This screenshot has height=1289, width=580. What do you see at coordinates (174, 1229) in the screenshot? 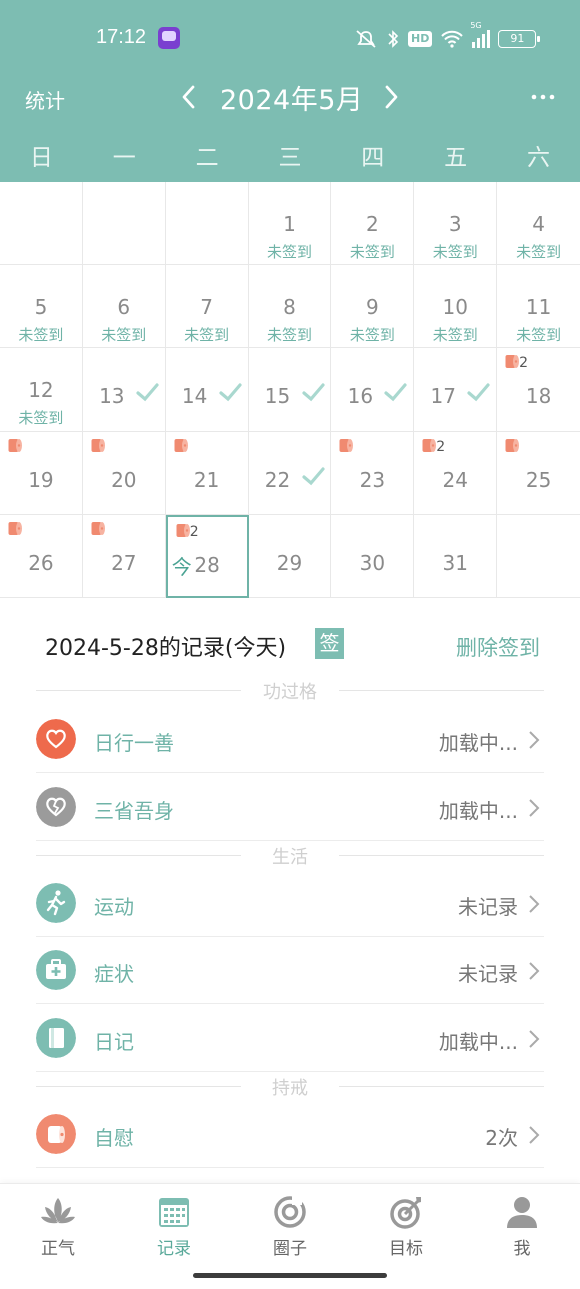
I see `tab-record: 记录` at bounding box center [174, 1229].